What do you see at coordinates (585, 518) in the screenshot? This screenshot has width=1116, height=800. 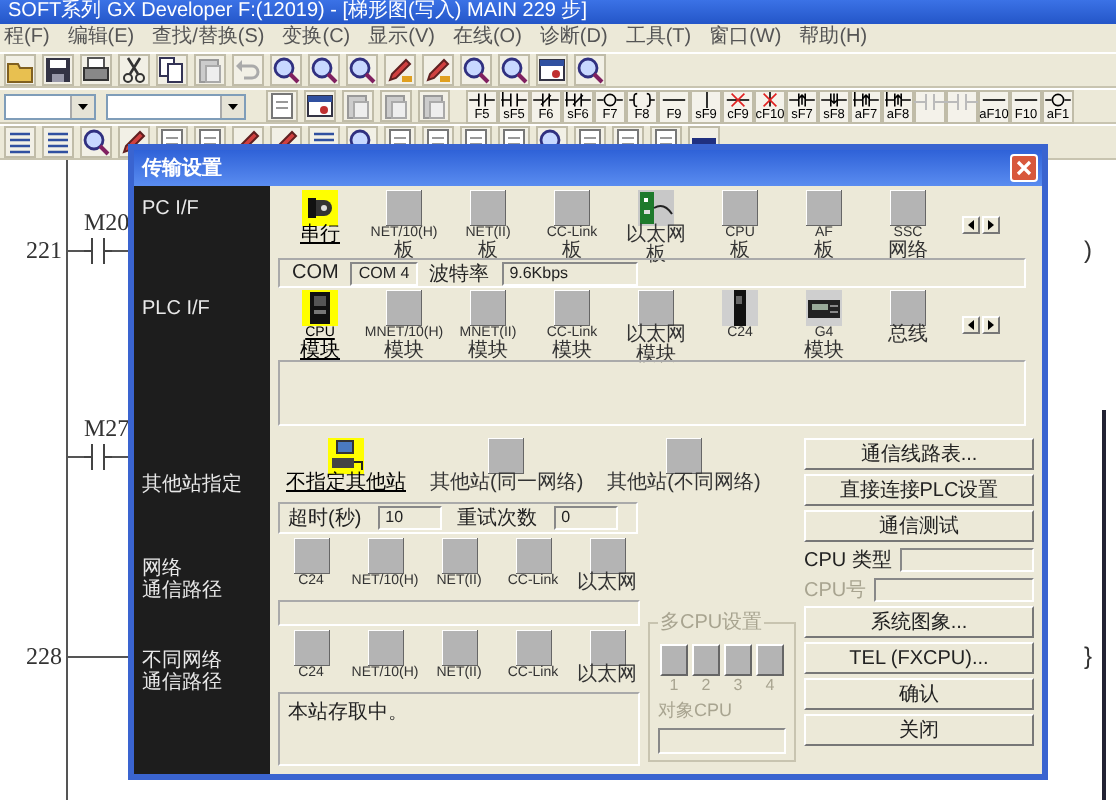 I see `retry-field: 0` at bounding box center [585, 518].